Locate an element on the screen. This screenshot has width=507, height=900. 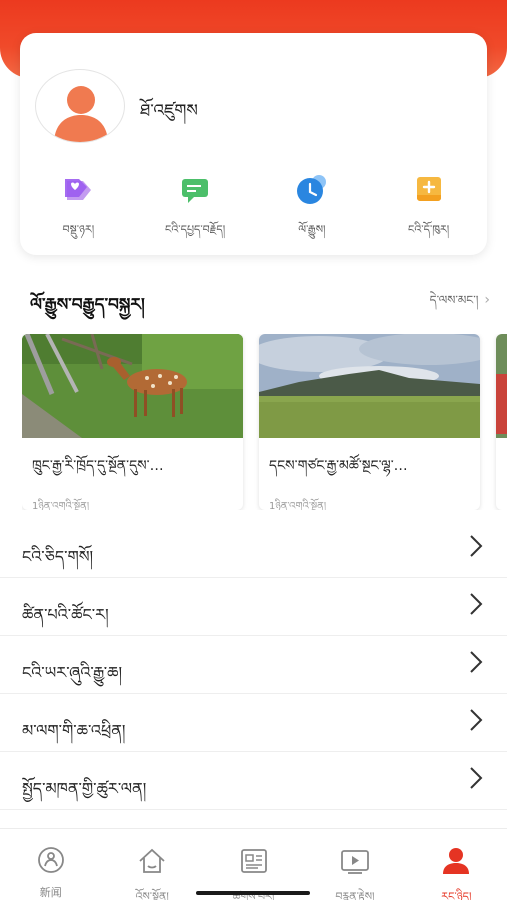
menu-item-my-submissions: ངའི་ཡར་ཞུའི་རྒྱུ་ཆ། is located at coordinates (253, 665).